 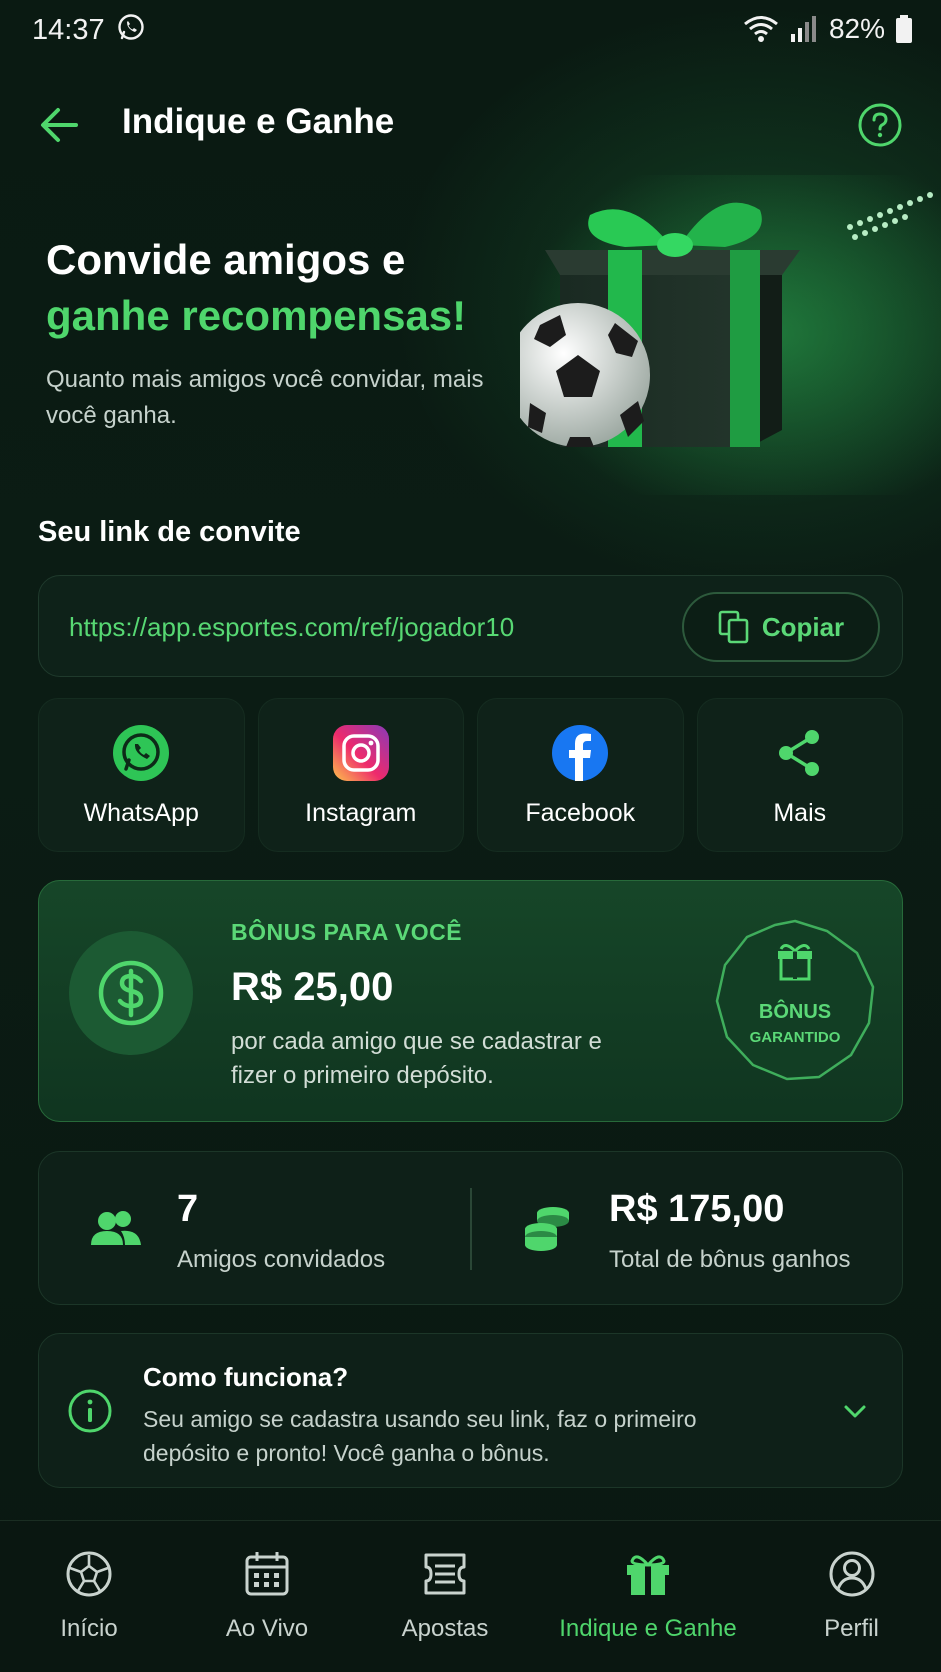 What do you see at coordinates (68, 30) in the screenshot?
I see `status-time: 14:37` at bounding box center [68, 30].